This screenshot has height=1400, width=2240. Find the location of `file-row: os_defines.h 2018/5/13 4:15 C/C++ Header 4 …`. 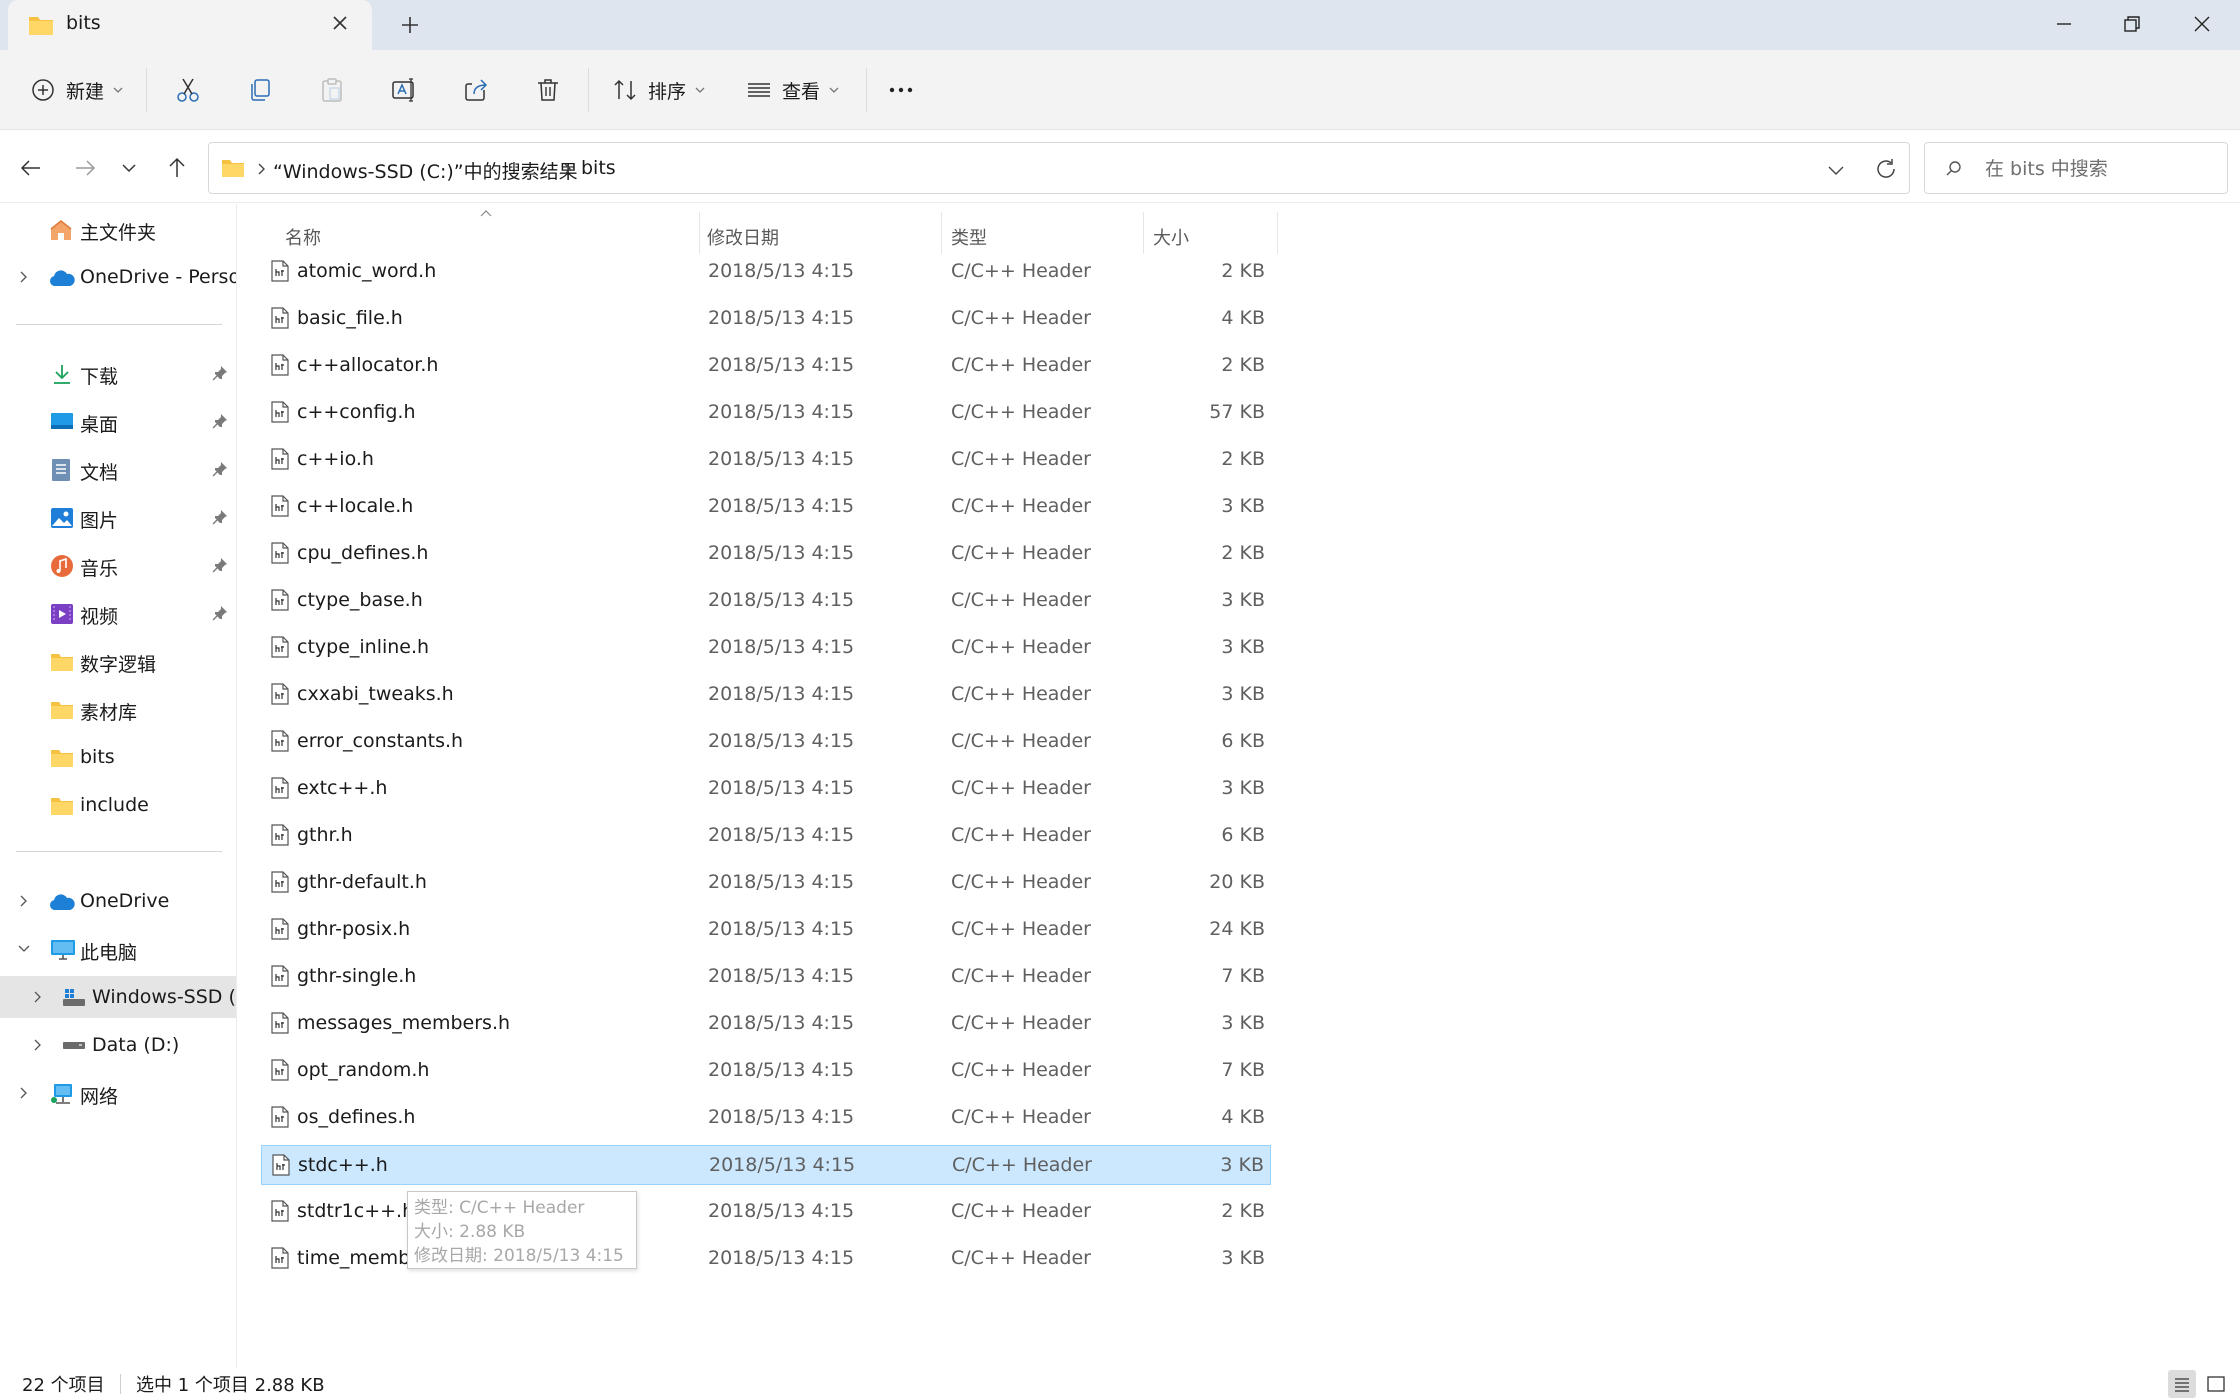

file-row: os_defines.h 2018/5/13 4:15 C/C++ Header 4 … is located at coordinates (766, 1118).